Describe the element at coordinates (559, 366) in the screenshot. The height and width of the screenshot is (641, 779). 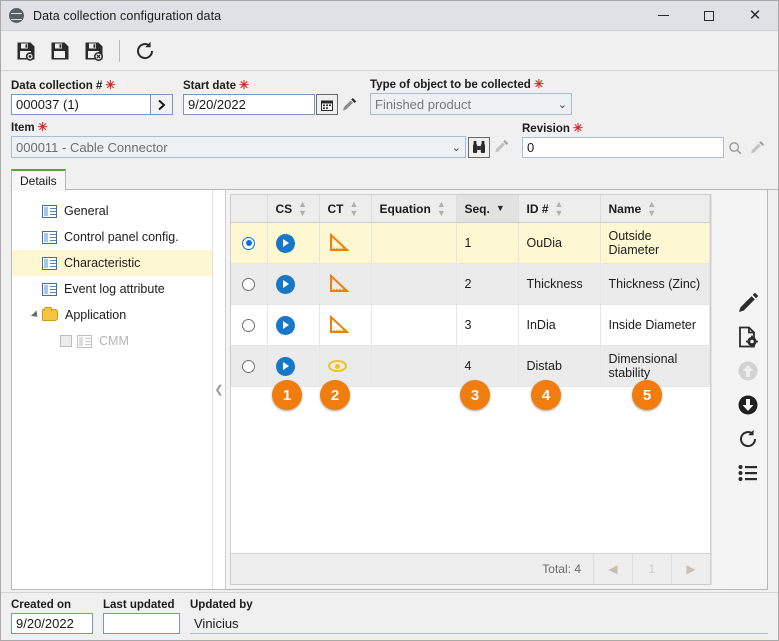
I see `id-cell: Distab` at that location.